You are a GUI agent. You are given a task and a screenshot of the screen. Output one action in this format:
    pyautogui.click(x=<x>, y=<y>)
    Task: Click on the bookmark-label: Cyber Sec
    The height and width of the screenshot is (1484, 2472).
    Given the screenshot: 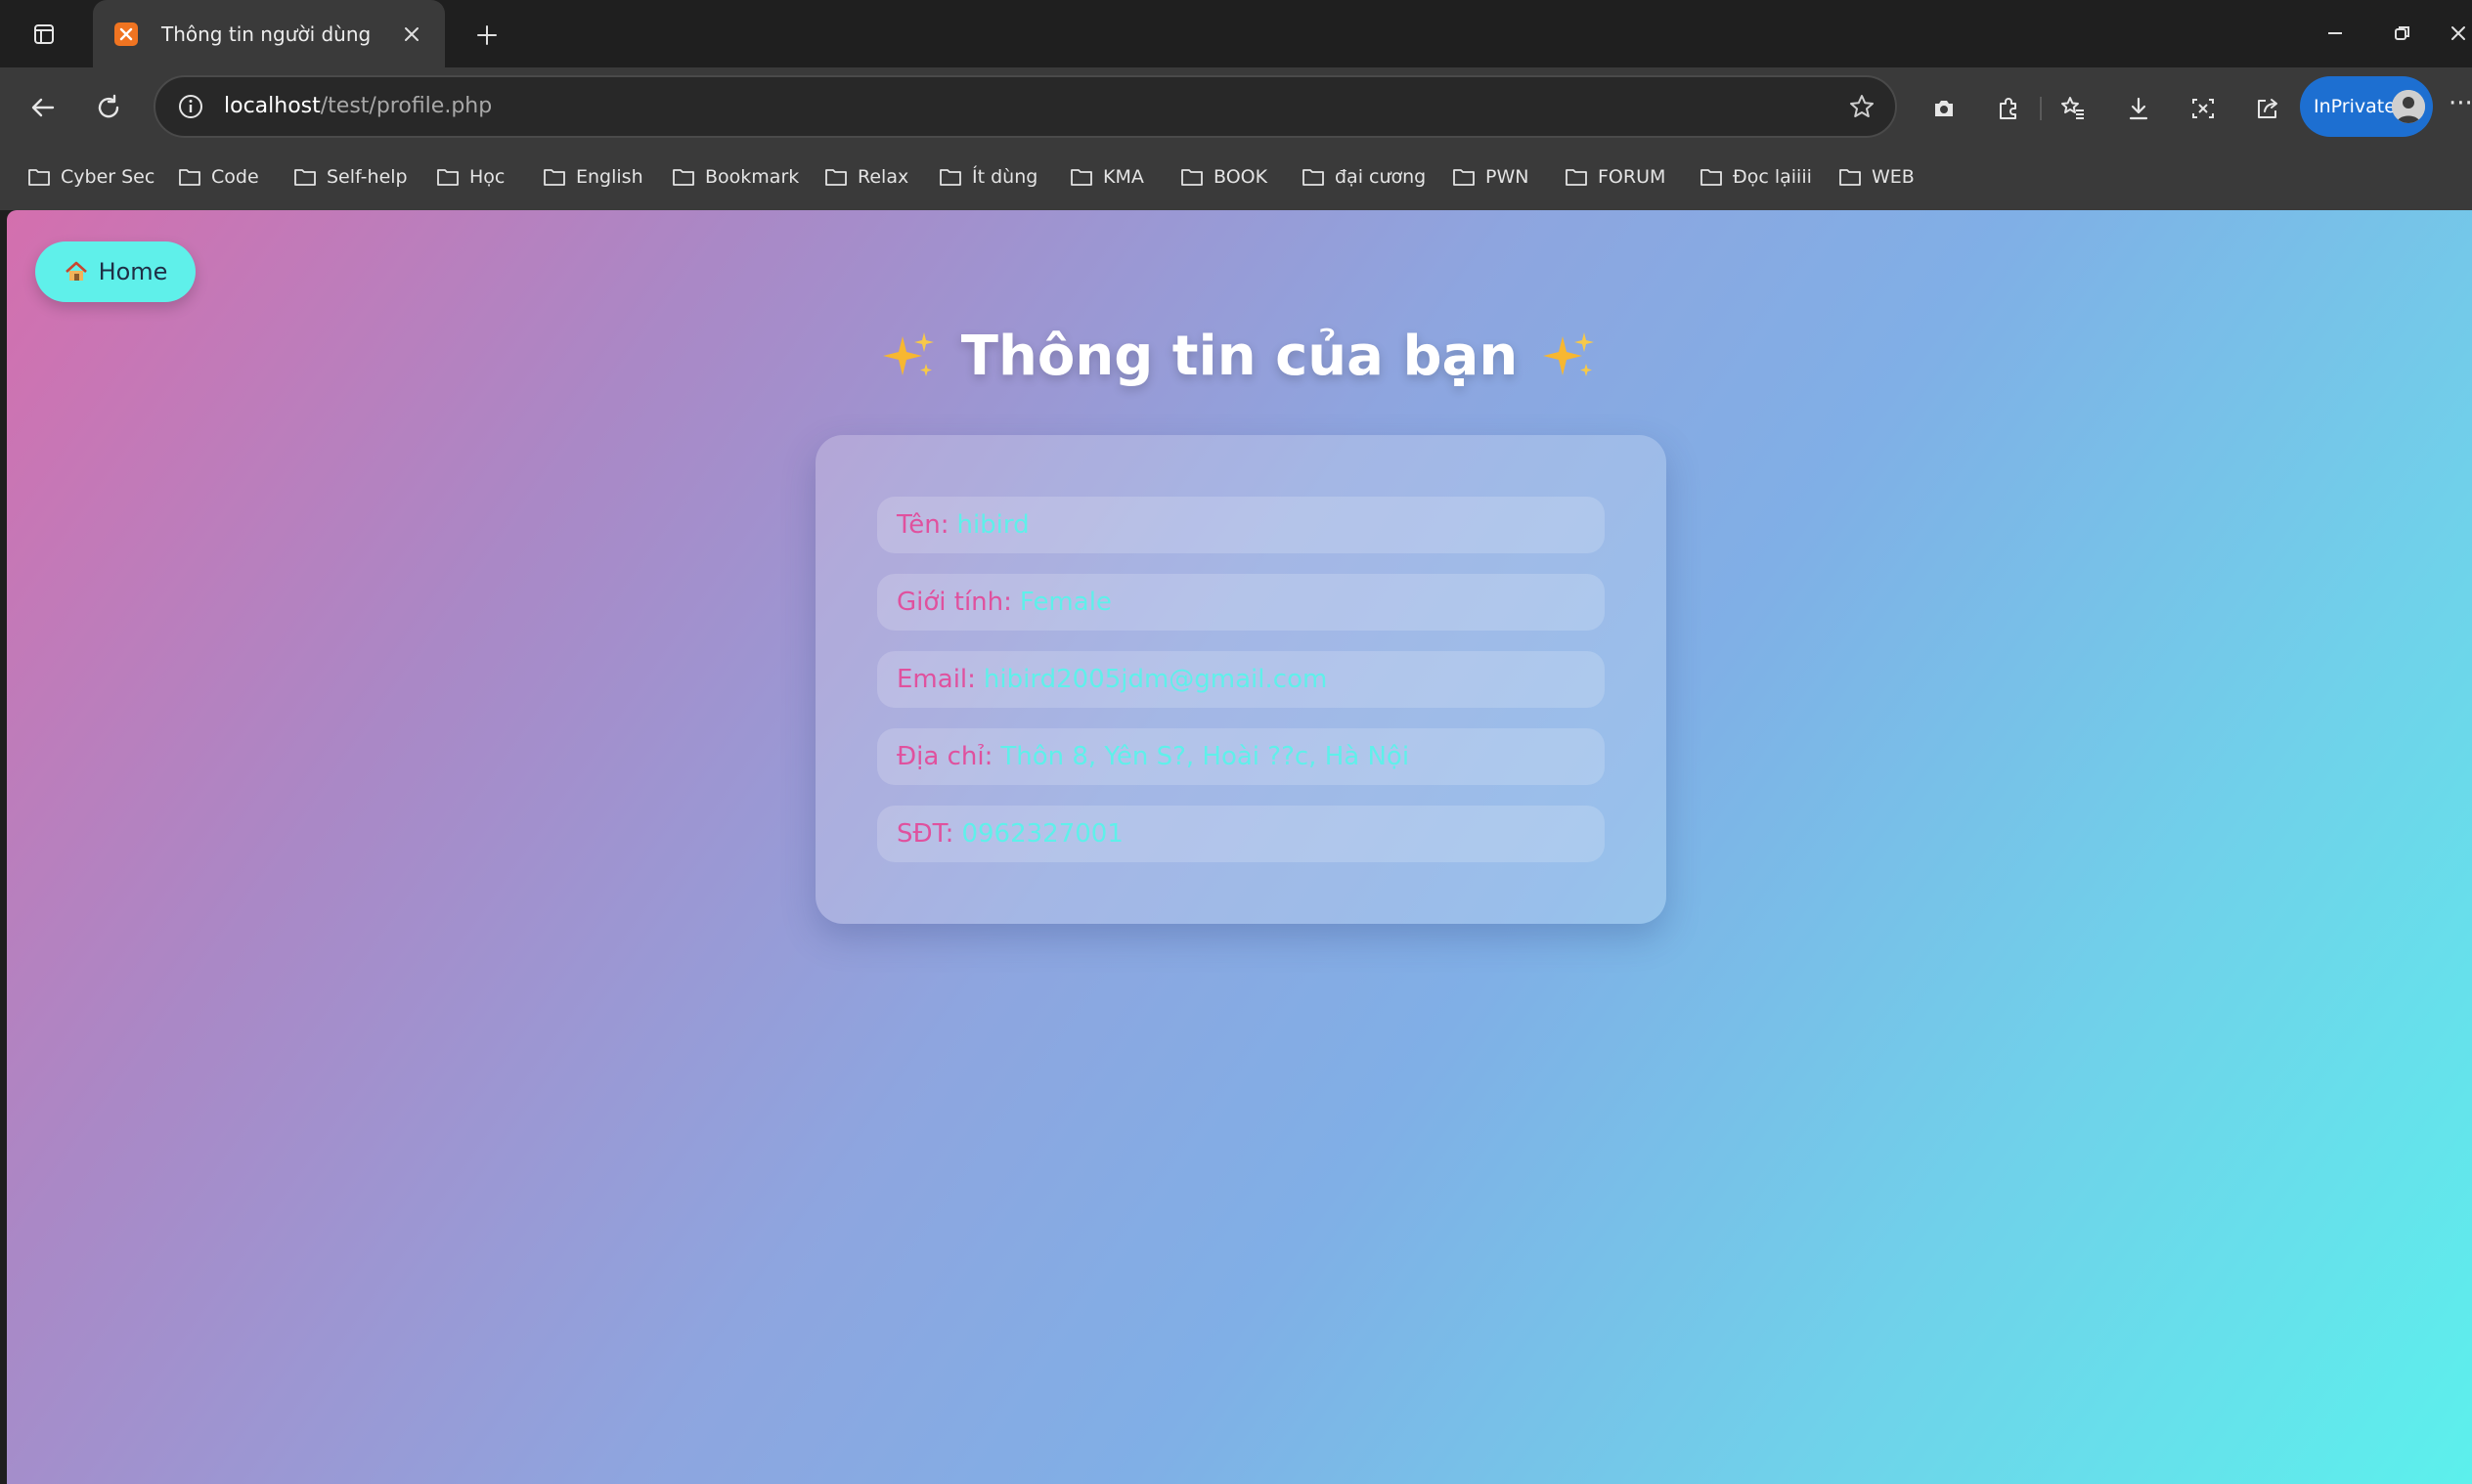 What is the action you would take?
    pyautogui.click(x=108, y=177)
    